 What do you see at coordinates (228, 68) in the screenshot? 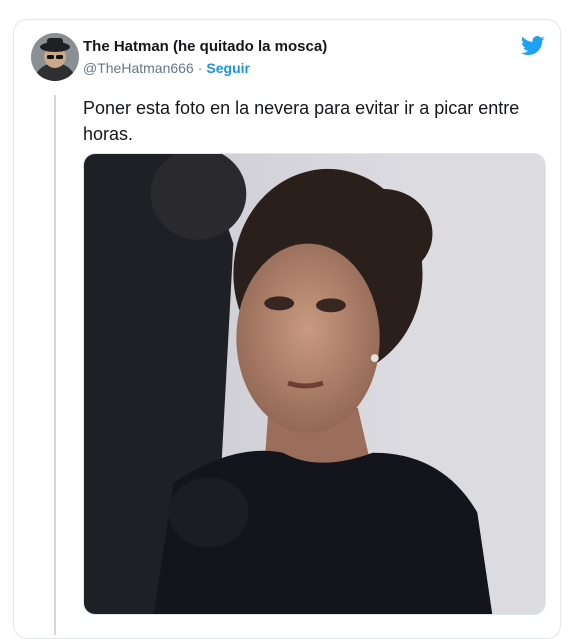
I see `follow-link: Seguir` at bounding box center [228, 68].